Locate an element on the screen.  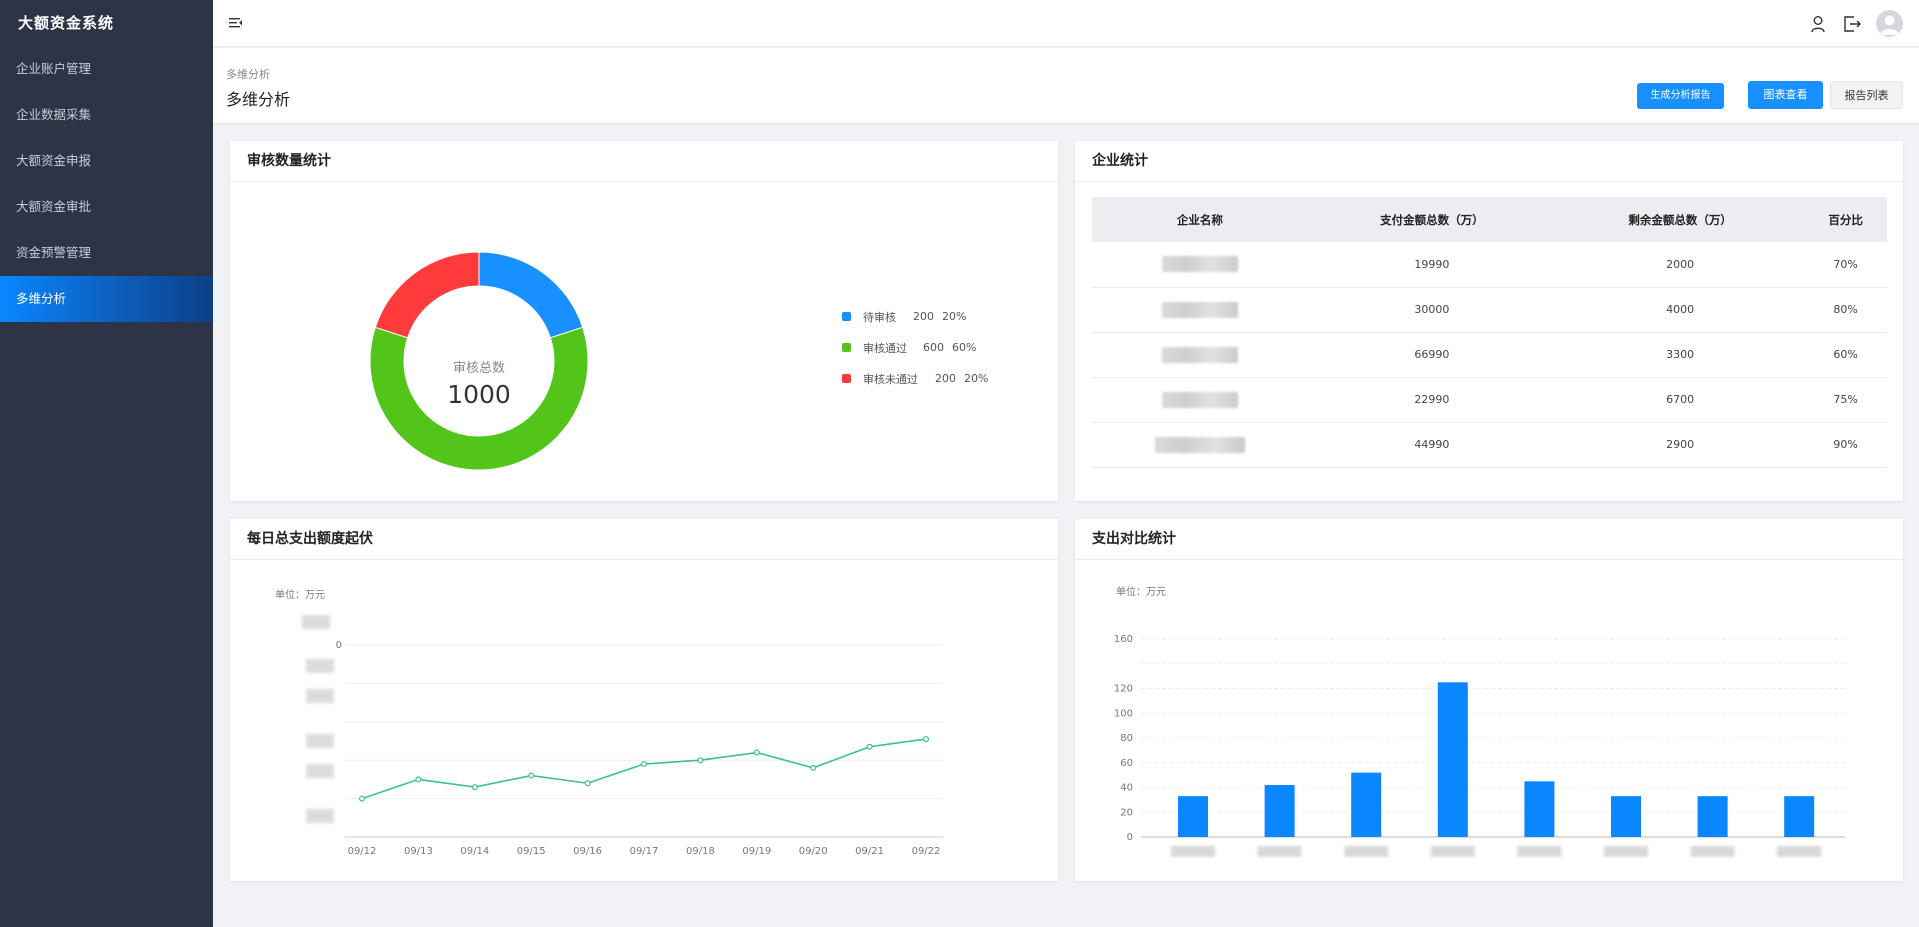
x-tick-label: 09/14 is located at coordinates (474, 851).